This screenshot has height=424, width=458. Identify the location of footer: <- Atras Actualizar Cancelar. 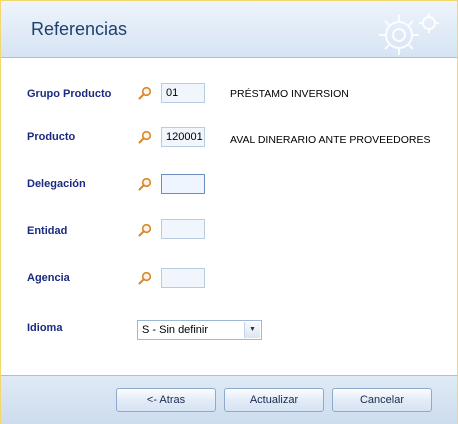
(229, 399).